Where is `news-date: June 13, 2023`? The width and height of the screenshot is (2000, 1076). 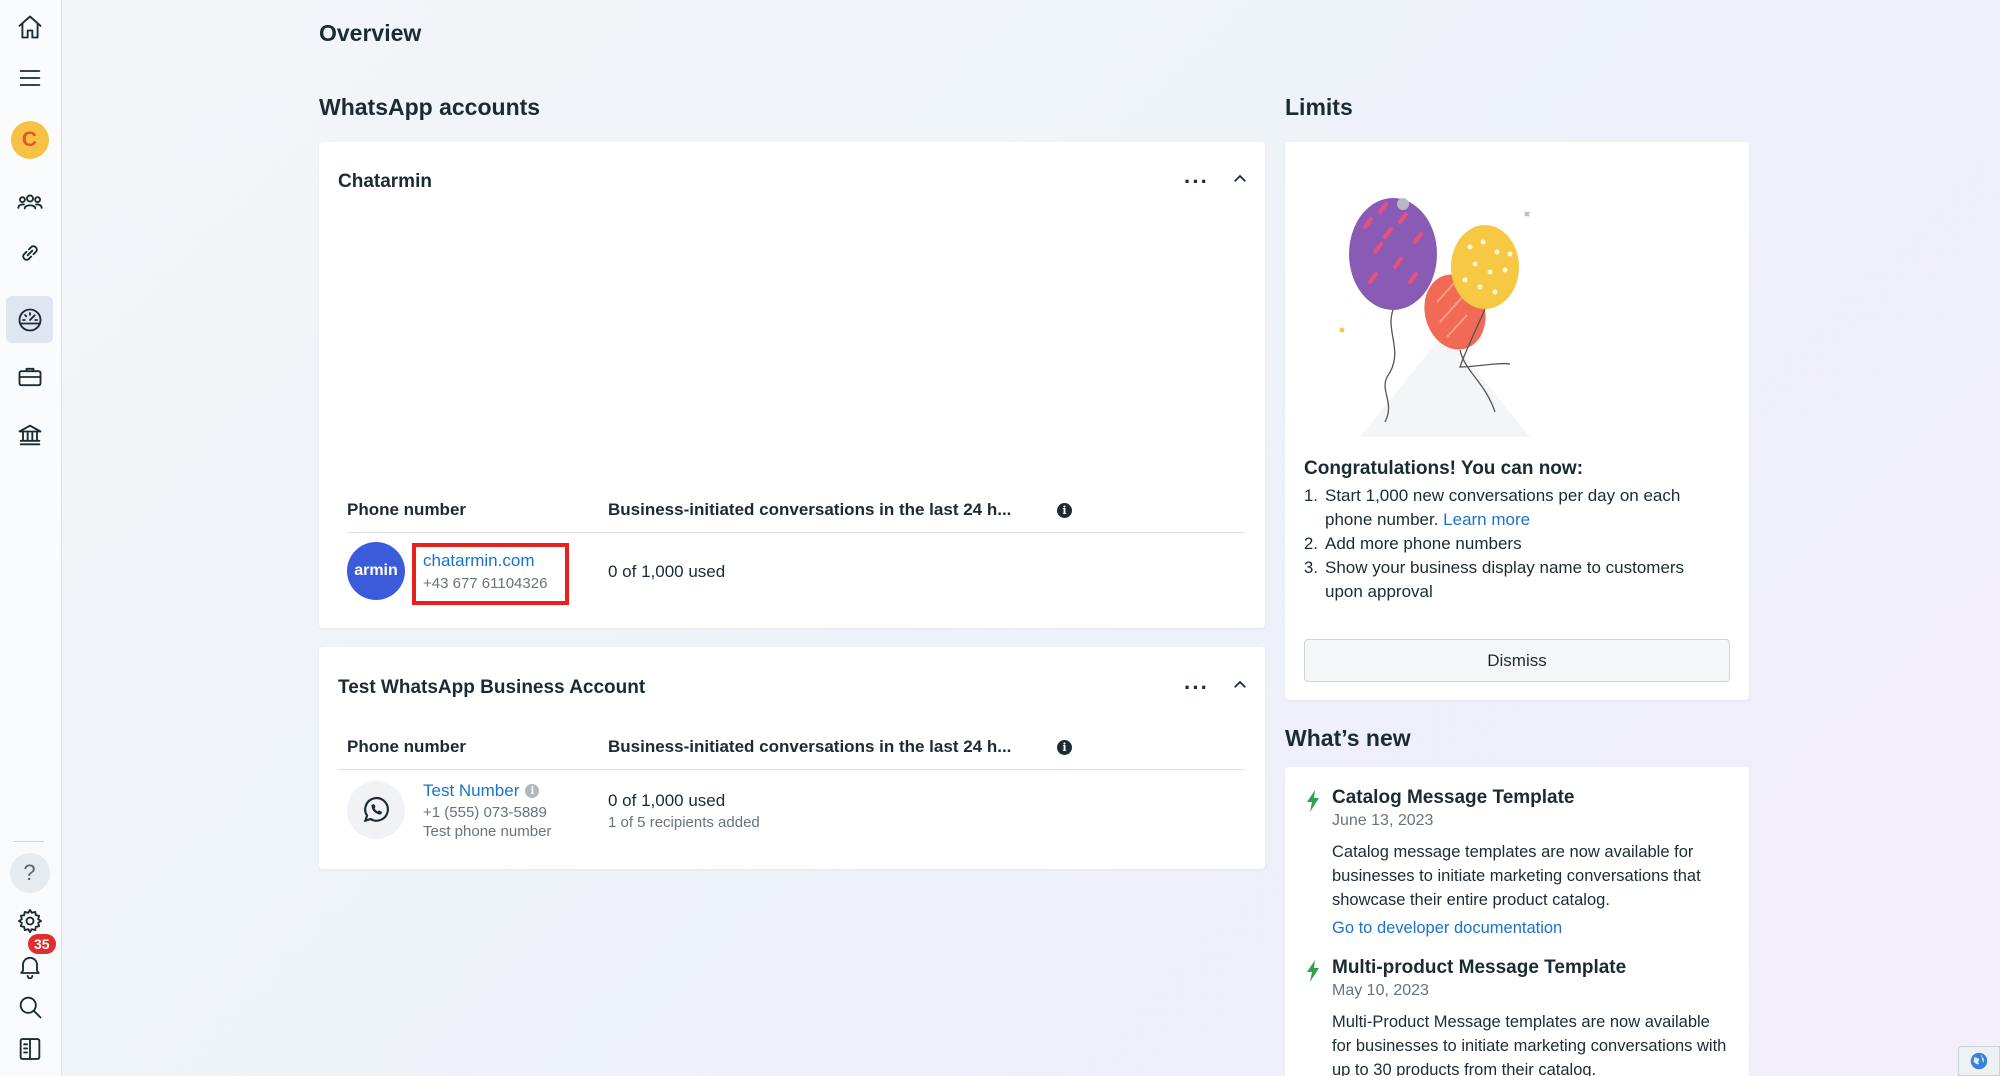 news-date: June 13, 2023 is located at coordinates (1383, 820).